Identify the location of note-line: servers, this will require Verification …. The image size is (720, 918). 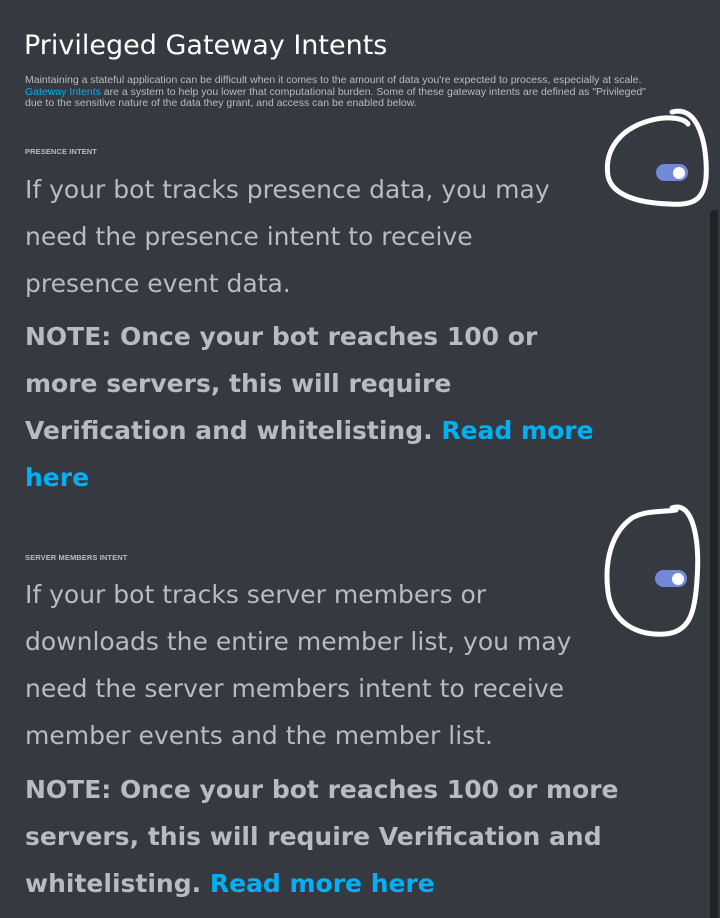
(313, 836).